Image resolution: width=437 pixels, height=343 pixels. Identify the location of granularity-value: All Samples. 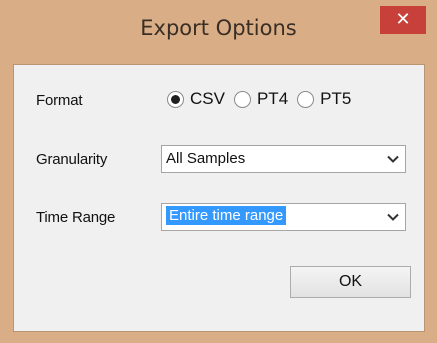
(206, 158).